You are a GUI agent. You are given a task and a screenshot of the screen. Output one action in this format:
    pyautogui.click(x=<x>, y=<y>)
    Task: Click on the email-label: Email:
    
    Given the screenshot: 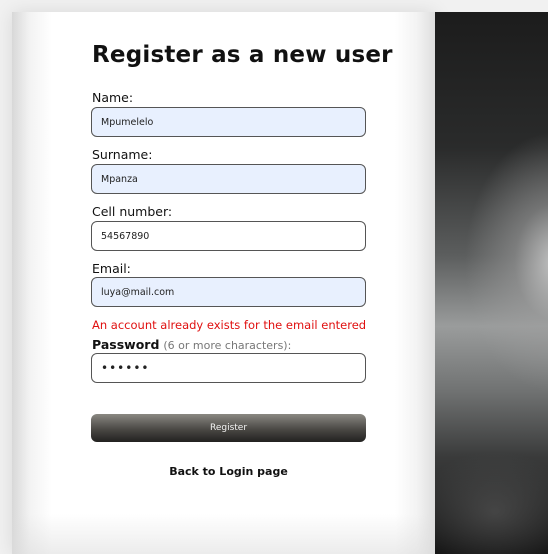 What is the action you would take?
    pyautogui.click(x=111, y=268)
    